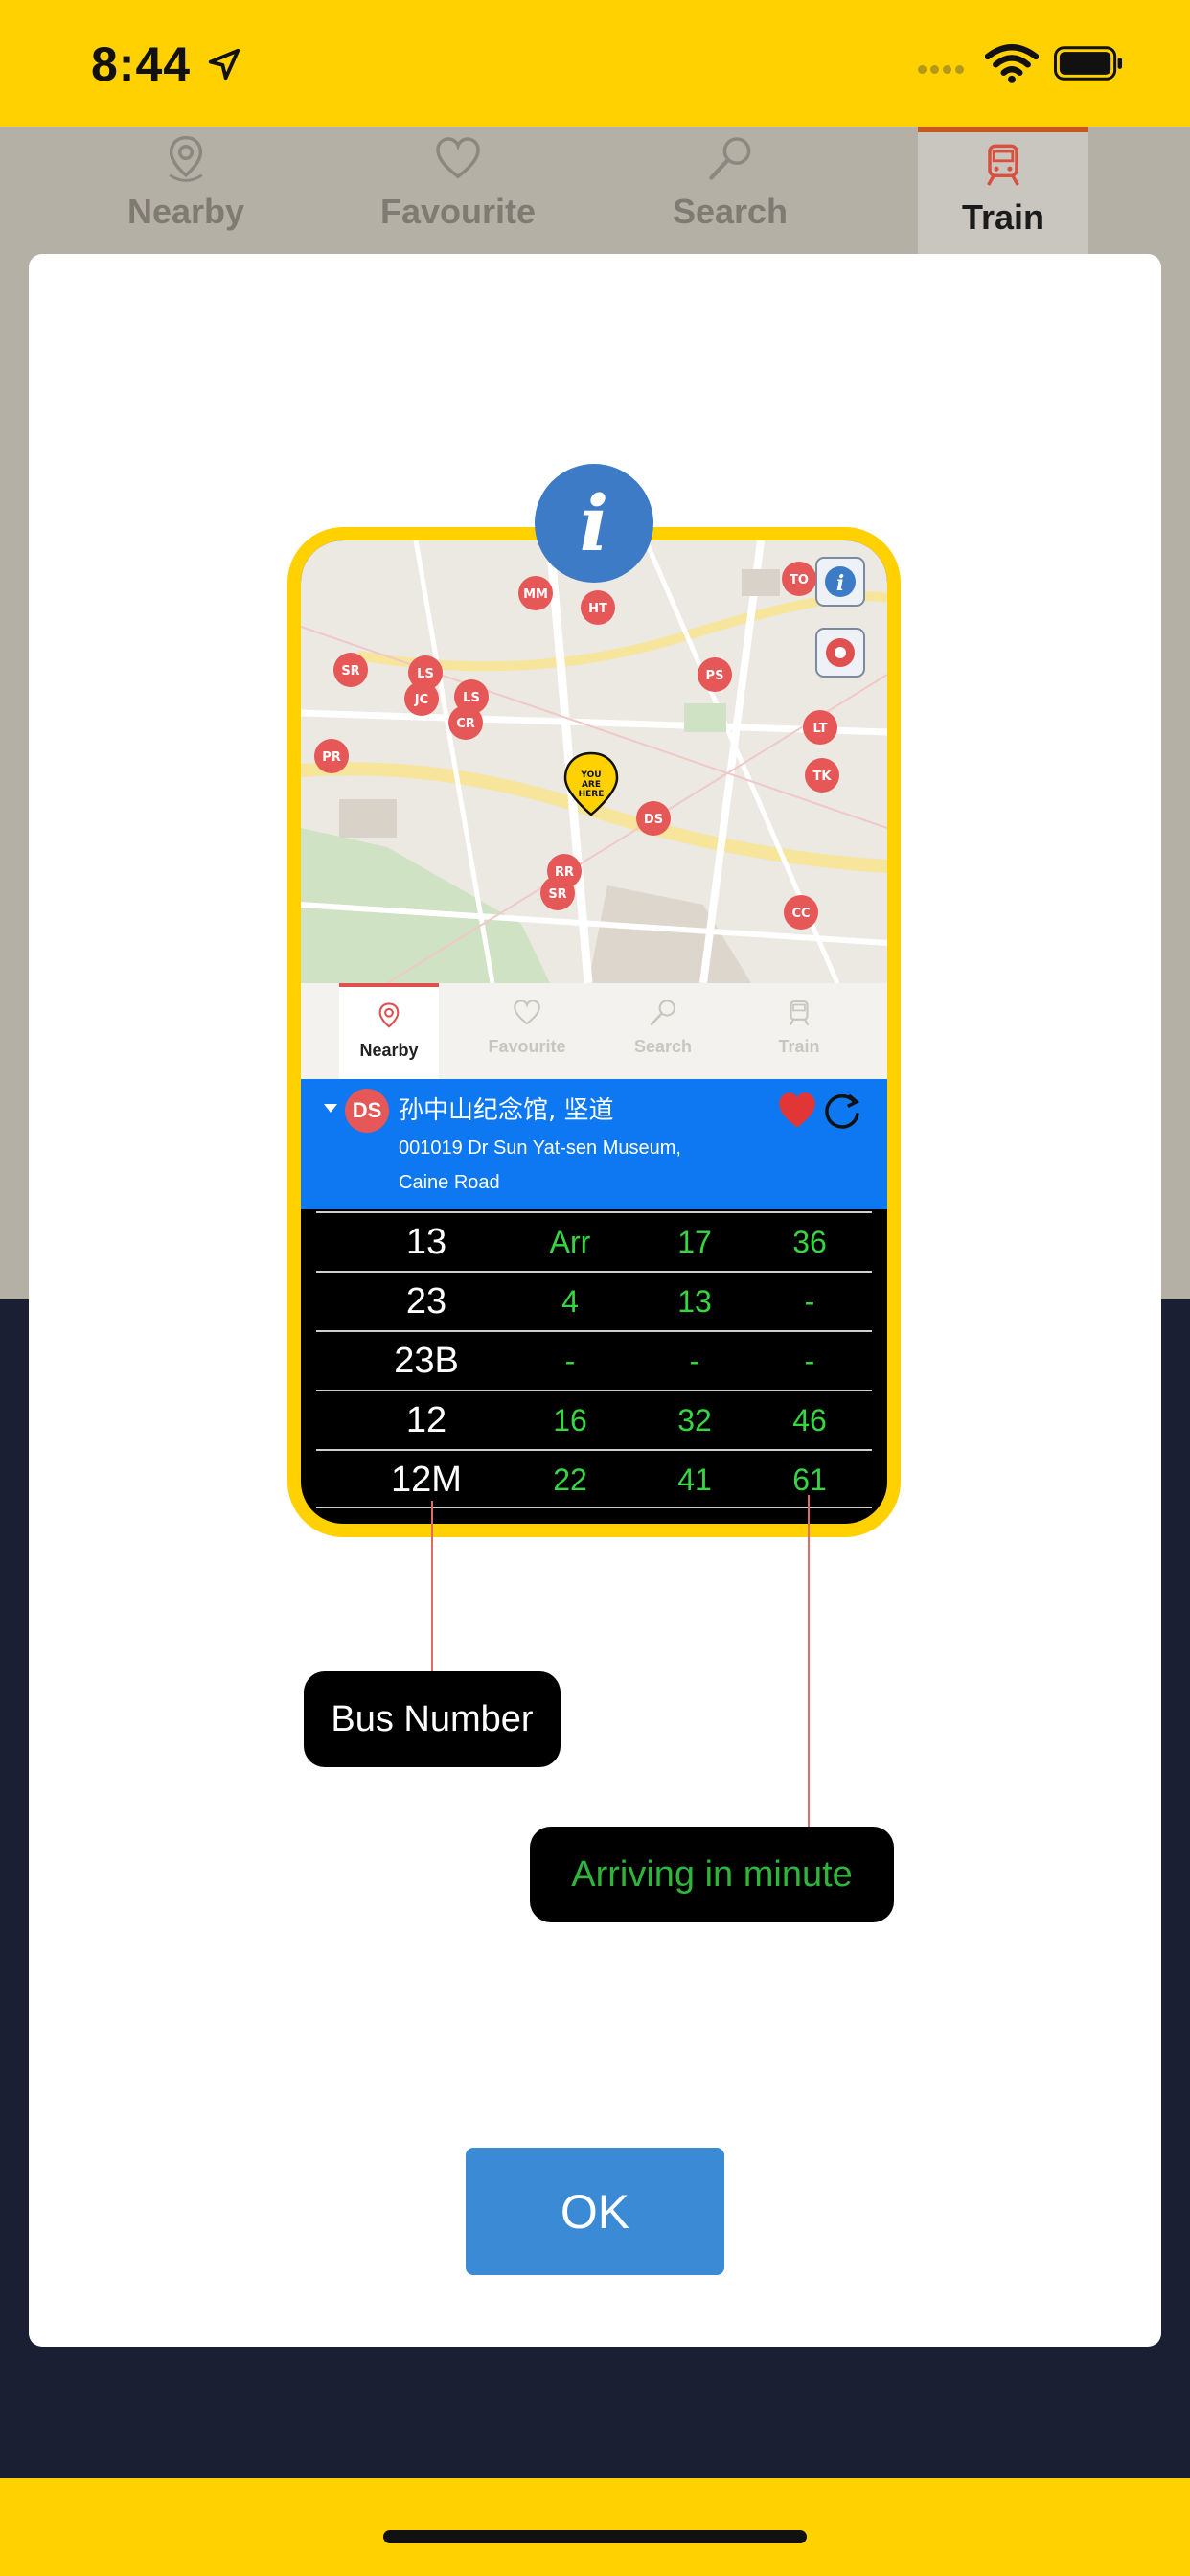 The image size is (1190, 2576). I want to click on map-marker: HT, so click(598, 609).